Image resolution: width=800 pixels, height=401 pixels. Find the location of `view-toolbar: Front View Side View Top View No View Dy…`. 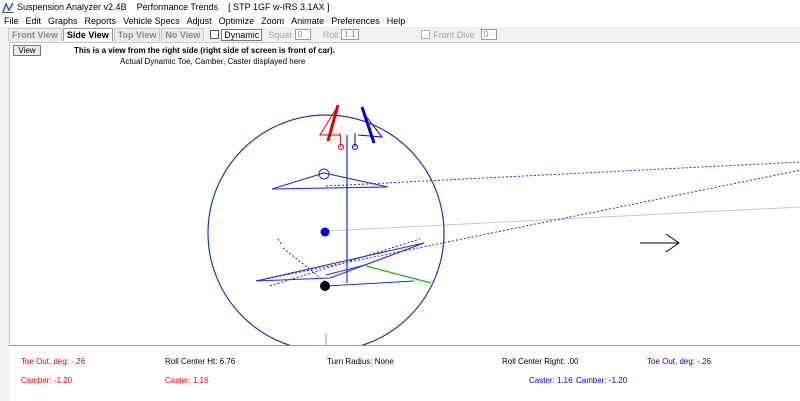

view-toolbar: Front View Side View Top View No View Dy… is located at coordinates (400, 34).